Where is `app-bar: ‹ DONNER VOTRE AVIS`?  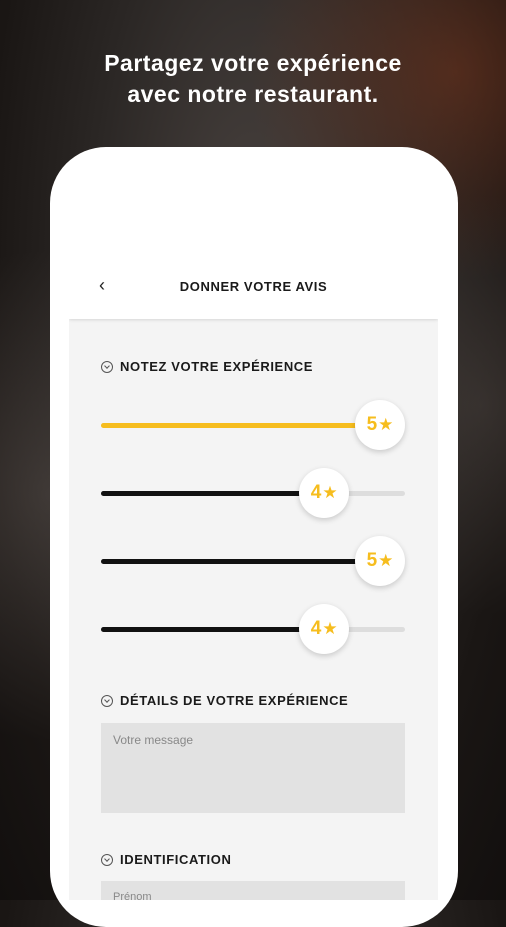
app-bar: ‹ DONNER VOTRE AVIS is located at coordinates (253, 284).